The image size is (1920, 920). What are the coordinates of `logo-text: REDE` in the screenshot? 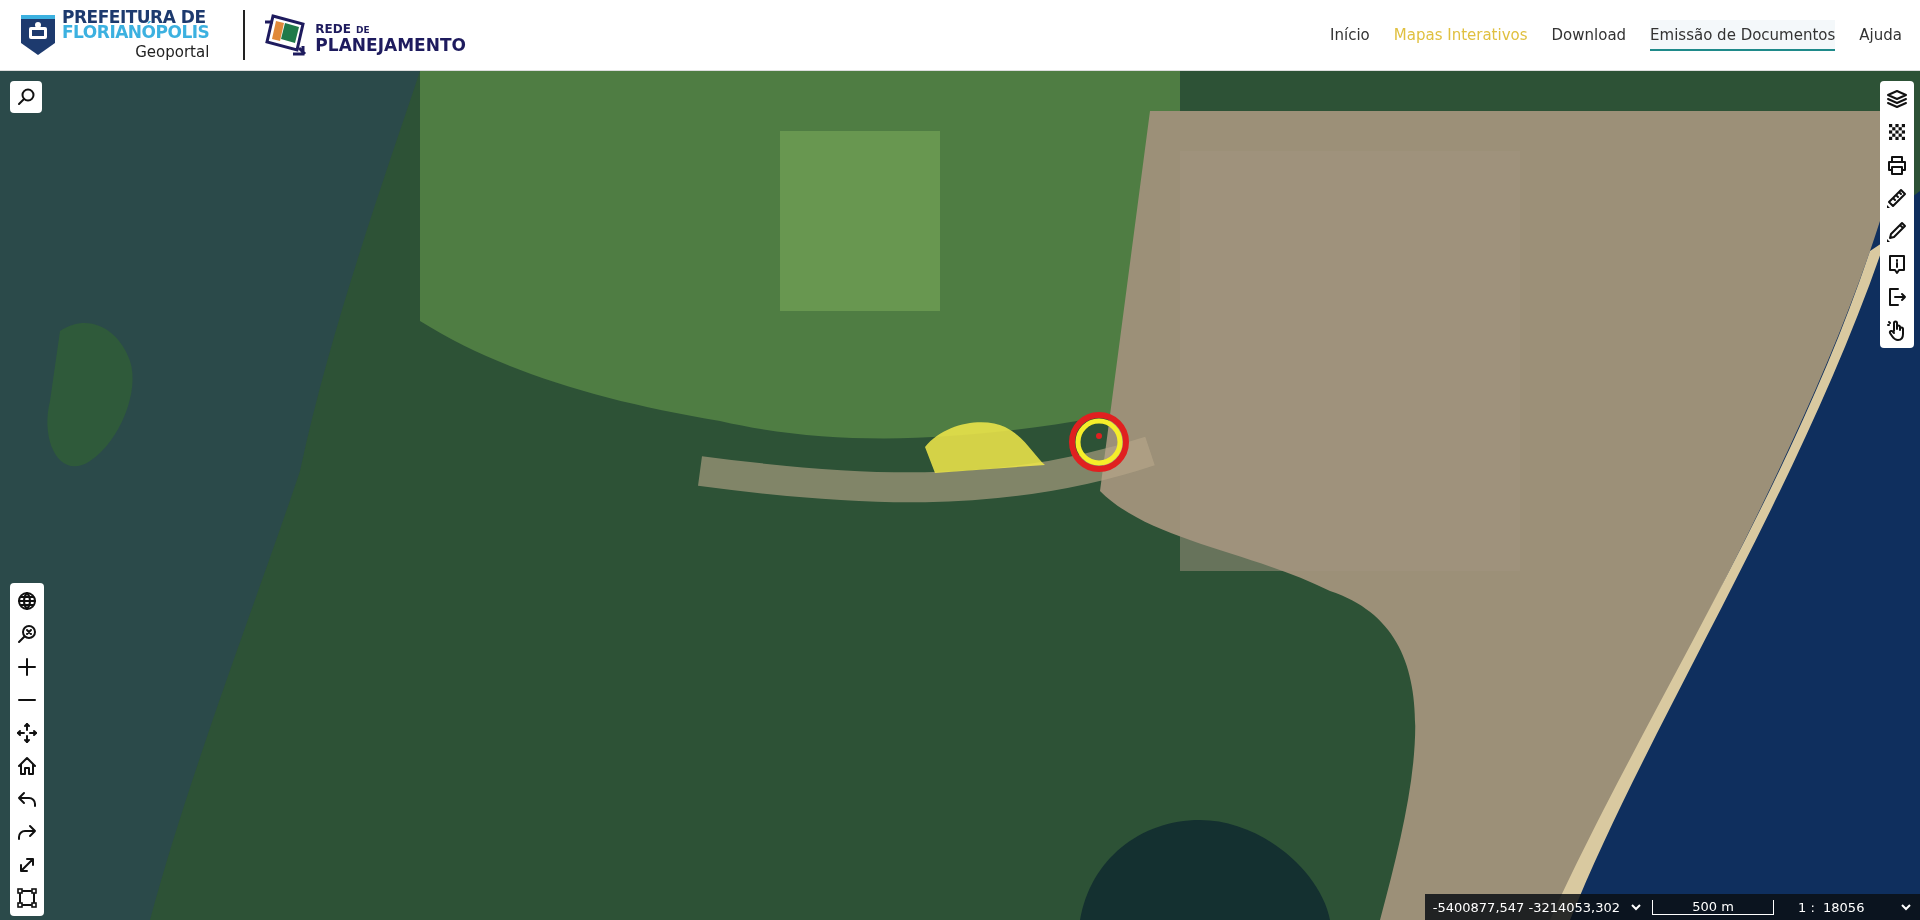 It's located at (333, 28).